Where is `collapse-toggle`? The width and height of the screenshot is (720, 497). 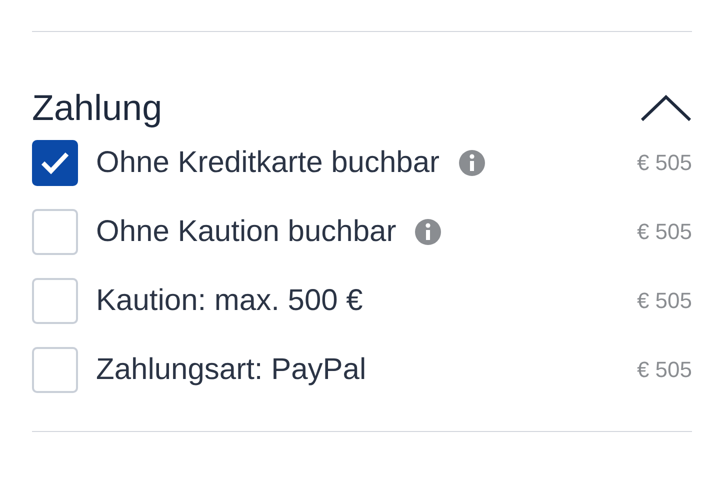 collapse-toggle is located at coordinates (666, 108).